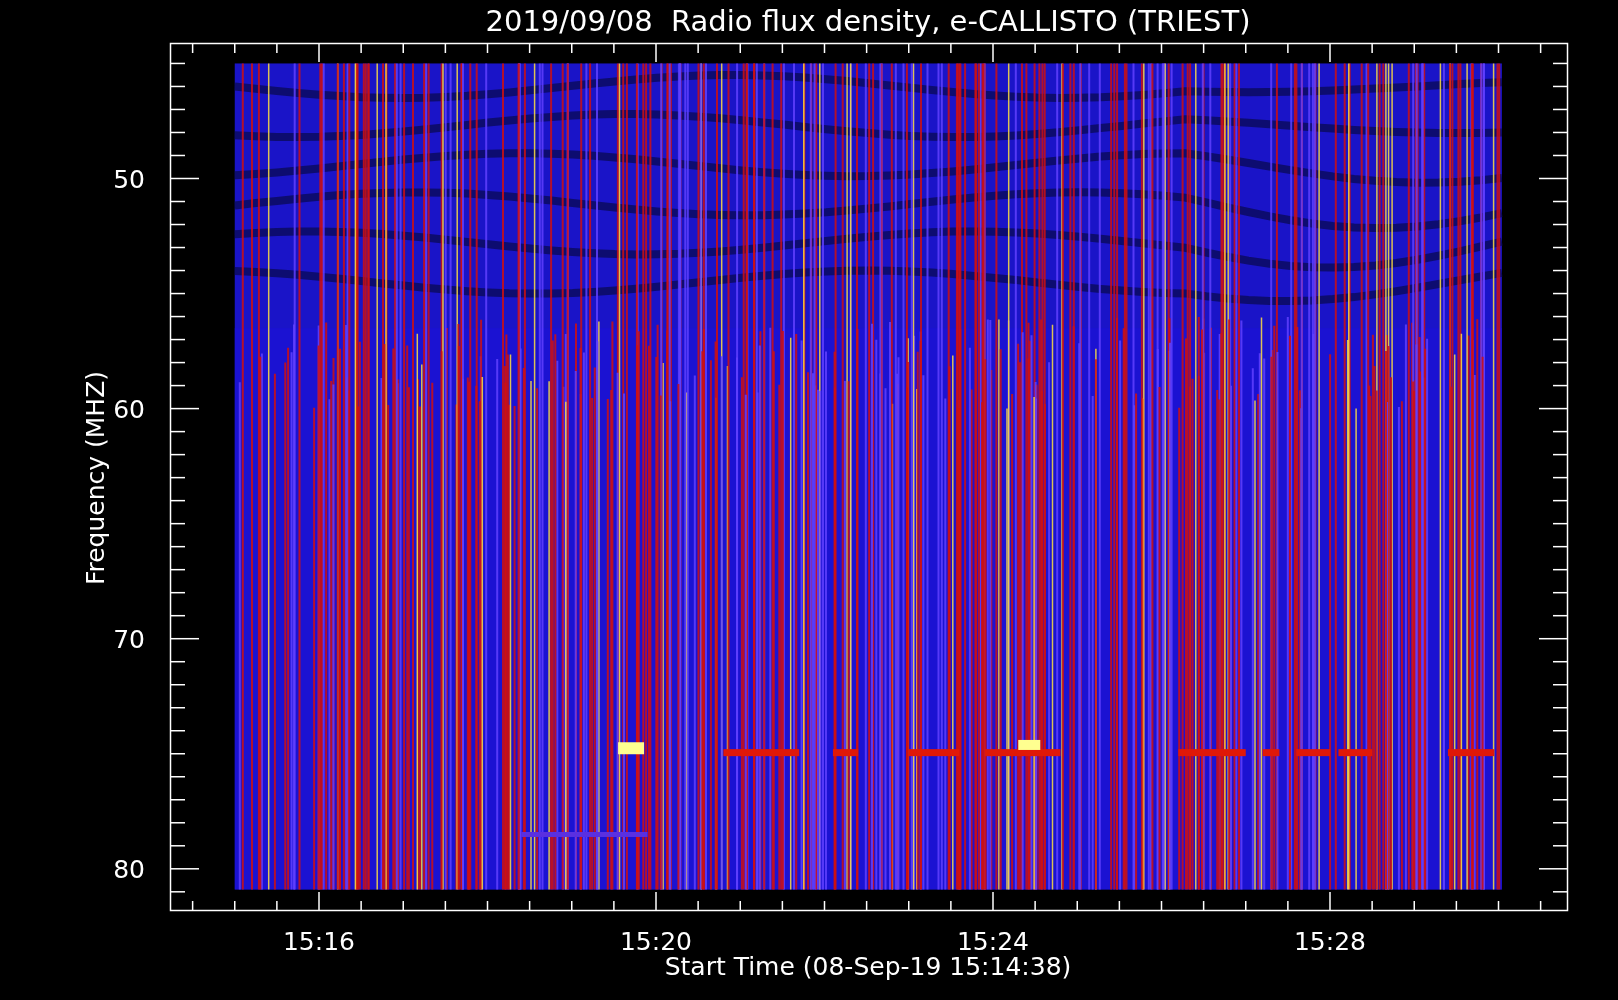  Describe the element at coordinates (129, 409) in the screenshot. I see `y-tick-label: 60` at that location.